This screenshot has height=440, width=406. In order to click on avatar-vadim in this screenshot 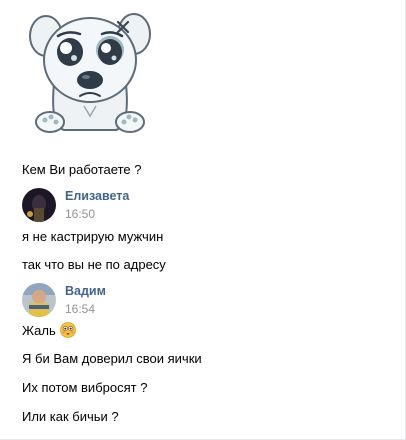, I will do `click(39, 300)`.